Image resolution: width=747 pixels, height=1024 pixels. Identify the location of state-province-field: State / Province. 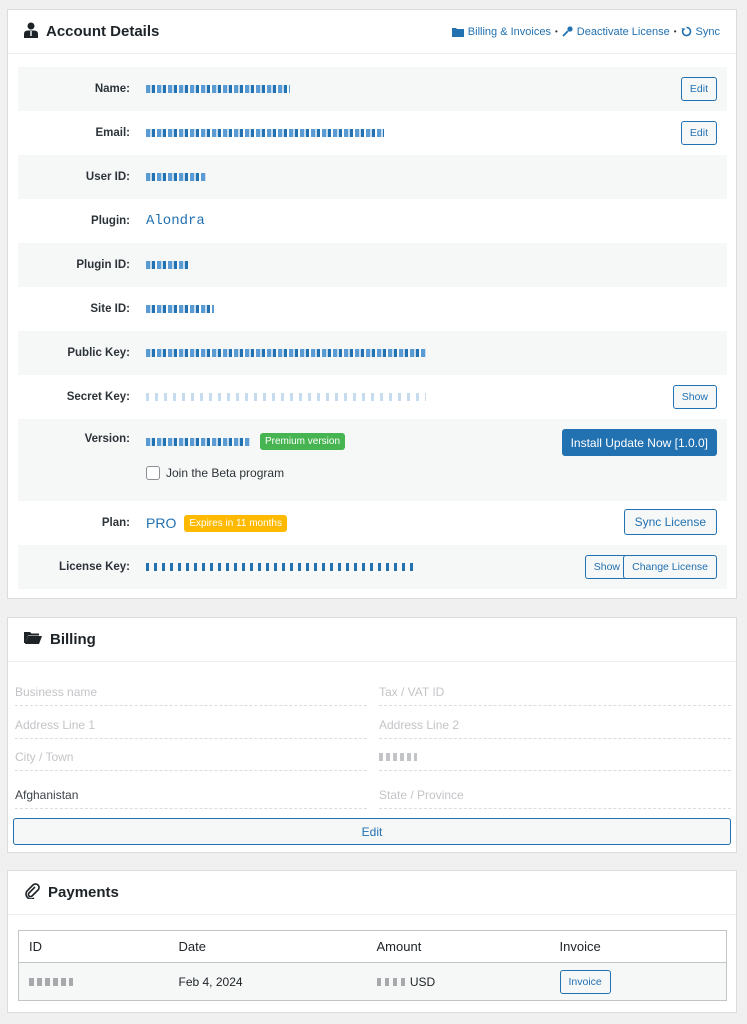
(555, 795).